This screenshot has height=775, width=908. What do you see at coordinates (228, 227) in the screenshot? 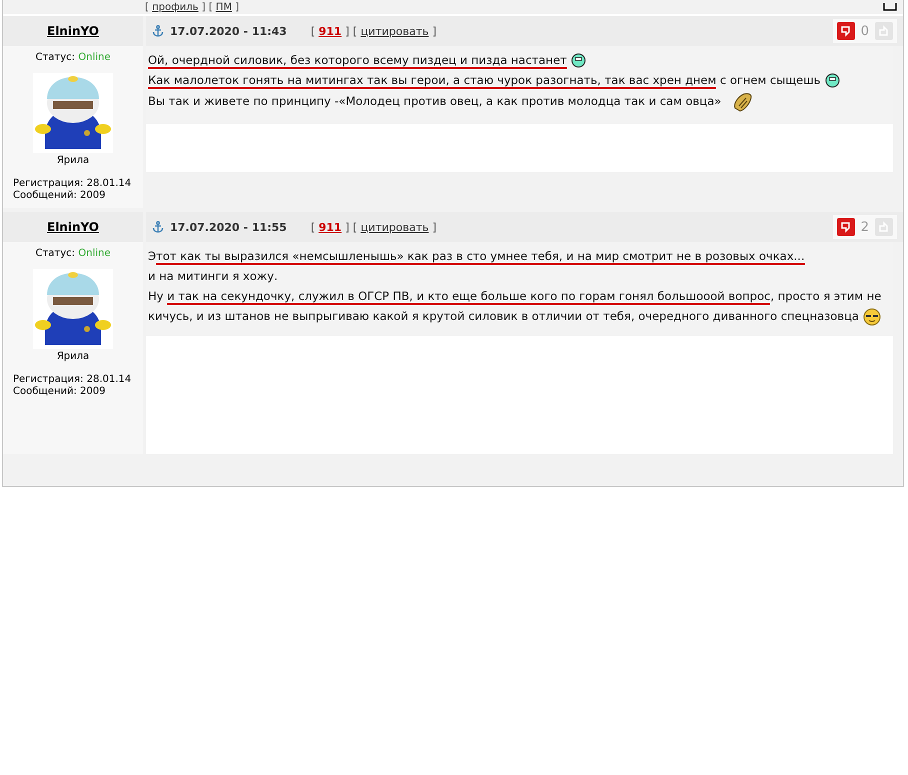
I see `post-date: 17.07.2020 - 11:55` at bounding box center [228, 227].